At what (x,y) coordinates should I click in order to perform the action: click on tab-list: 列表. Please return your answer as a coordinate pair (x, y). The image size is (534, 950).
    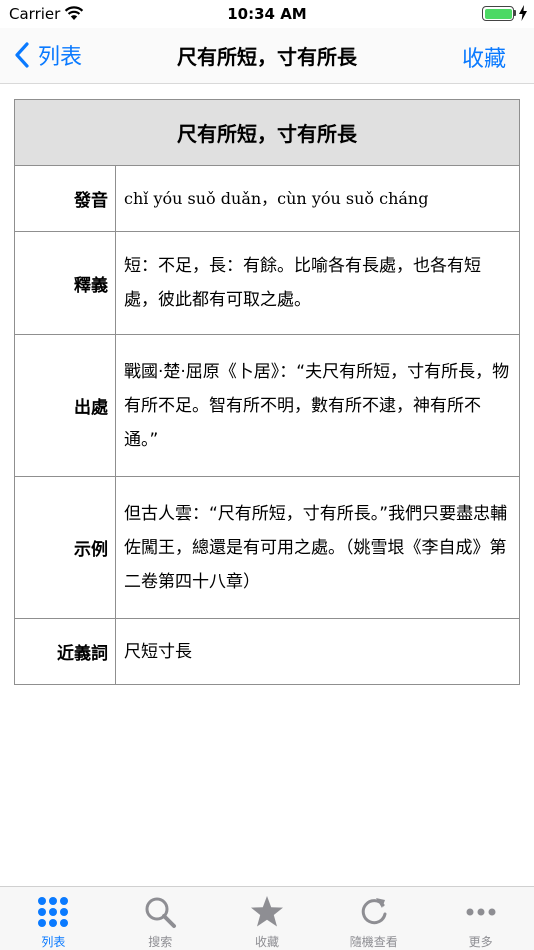
    Looking at the image, I should click on (53, 918).